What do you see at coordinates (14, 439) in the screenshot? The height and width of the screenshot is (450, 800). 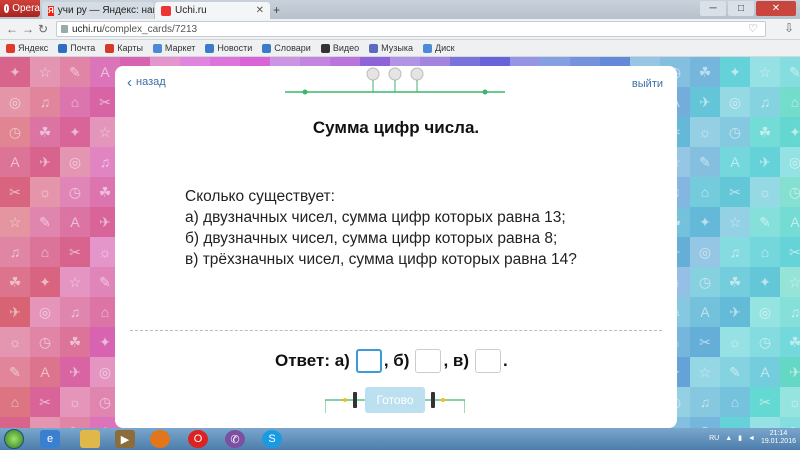 I see `windows-start-icon` at bounding box center [14, 439].